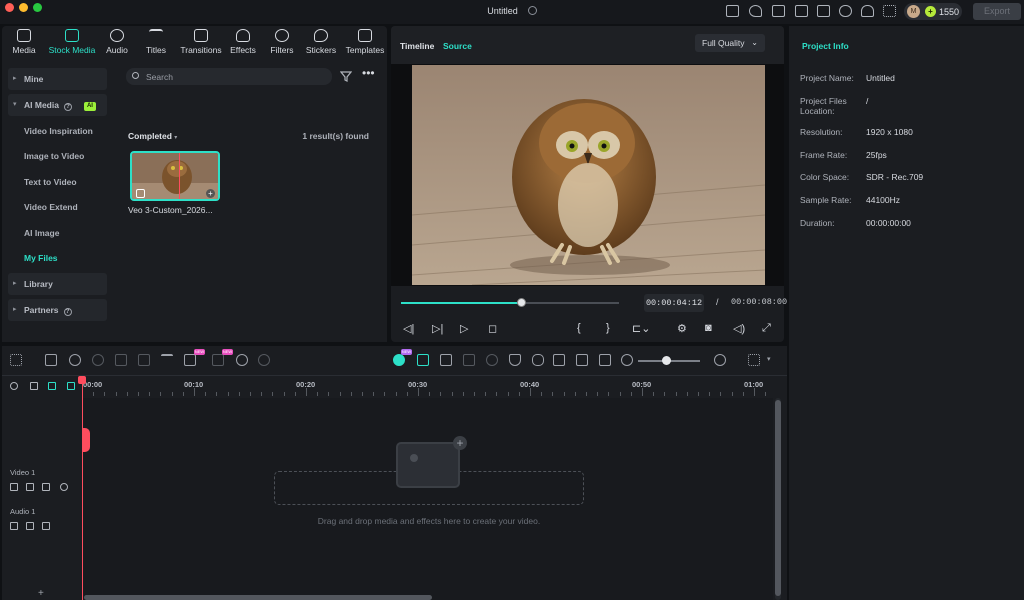 The height and width of the screenshot is (600, 1024). I want to click on snapshot-camera-icon: ◙, so click(708, 328).